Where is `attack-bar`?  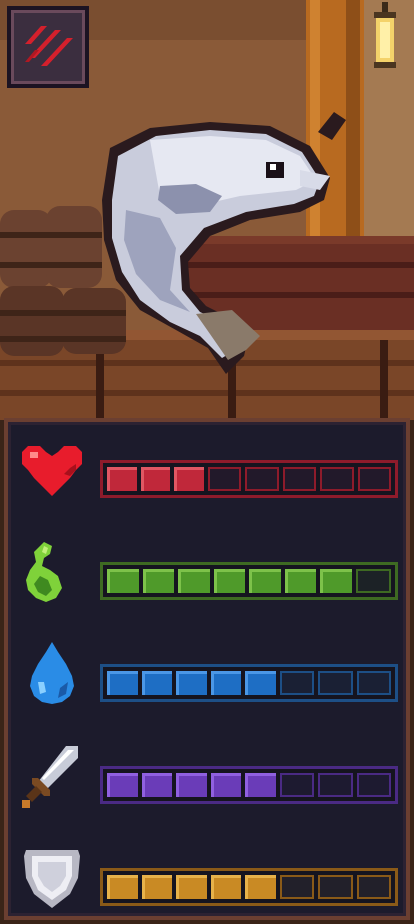 attack-bar is located at coordinates (249, 785).